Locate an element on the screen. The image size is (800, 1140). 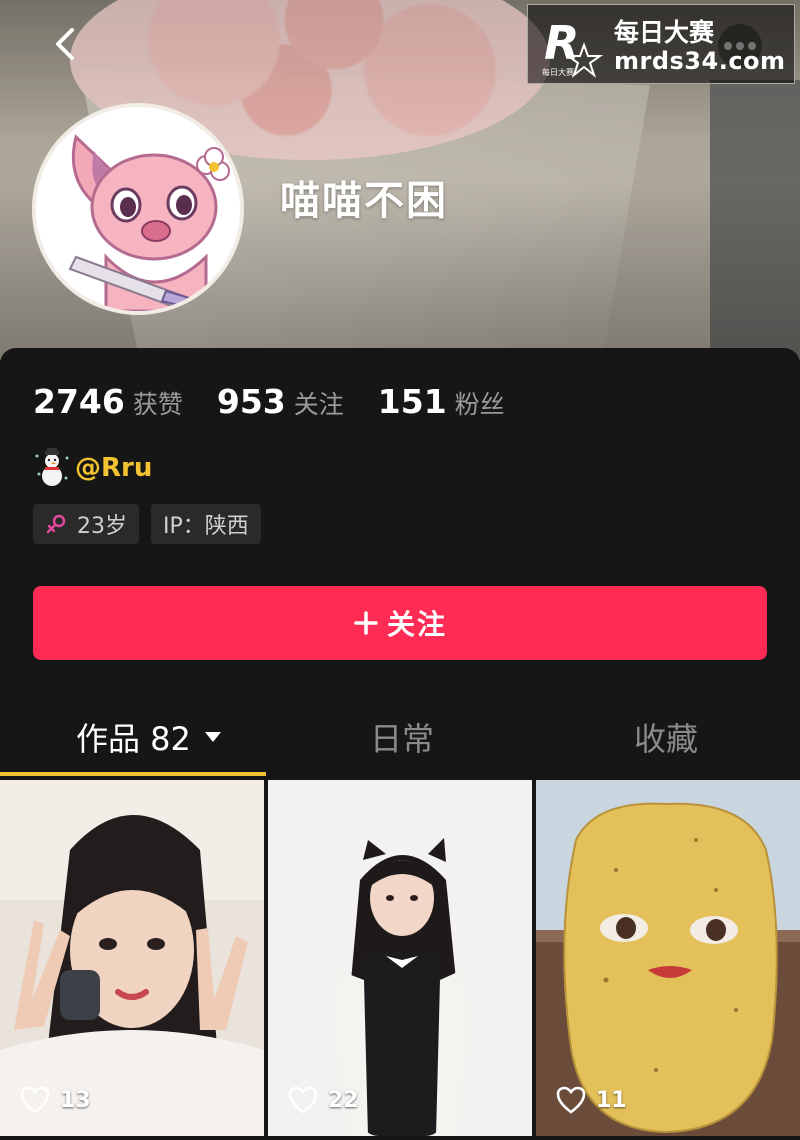
post-like-count: 22 is located at coordinates (343, 1100).